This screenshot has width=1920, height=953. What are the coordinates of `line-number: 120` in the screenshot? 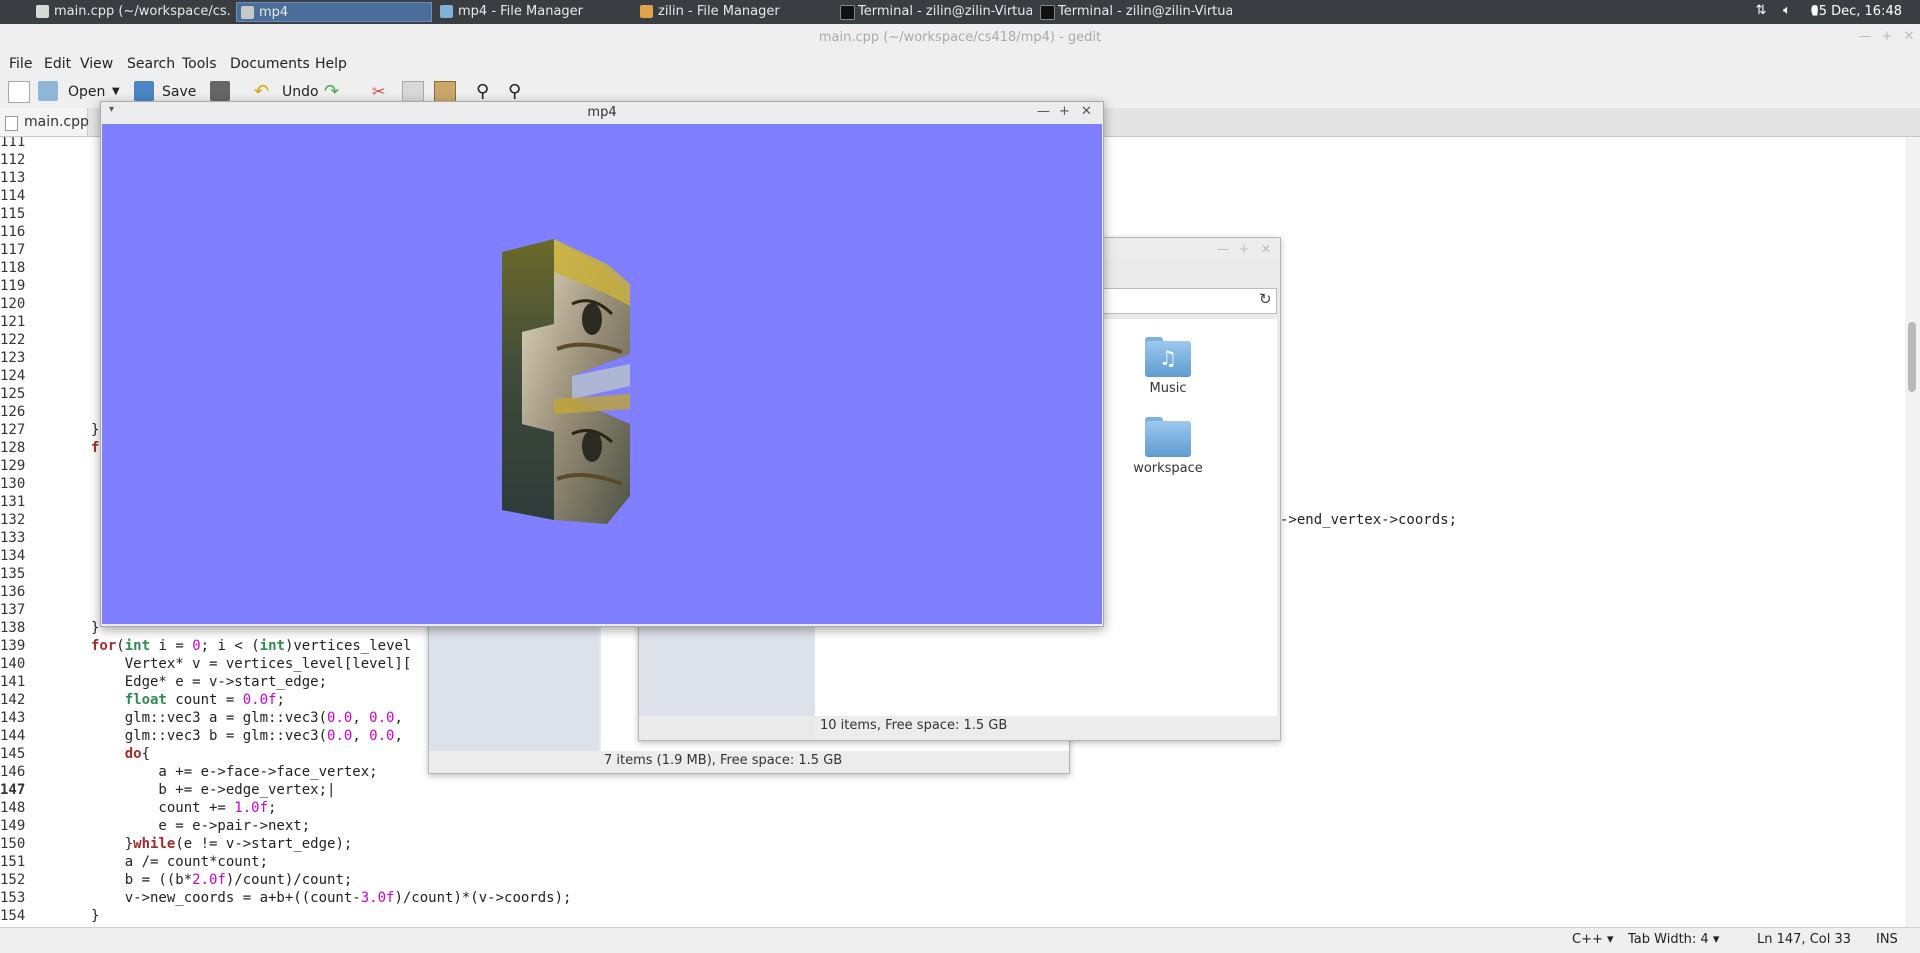 It's located at (13, 304).